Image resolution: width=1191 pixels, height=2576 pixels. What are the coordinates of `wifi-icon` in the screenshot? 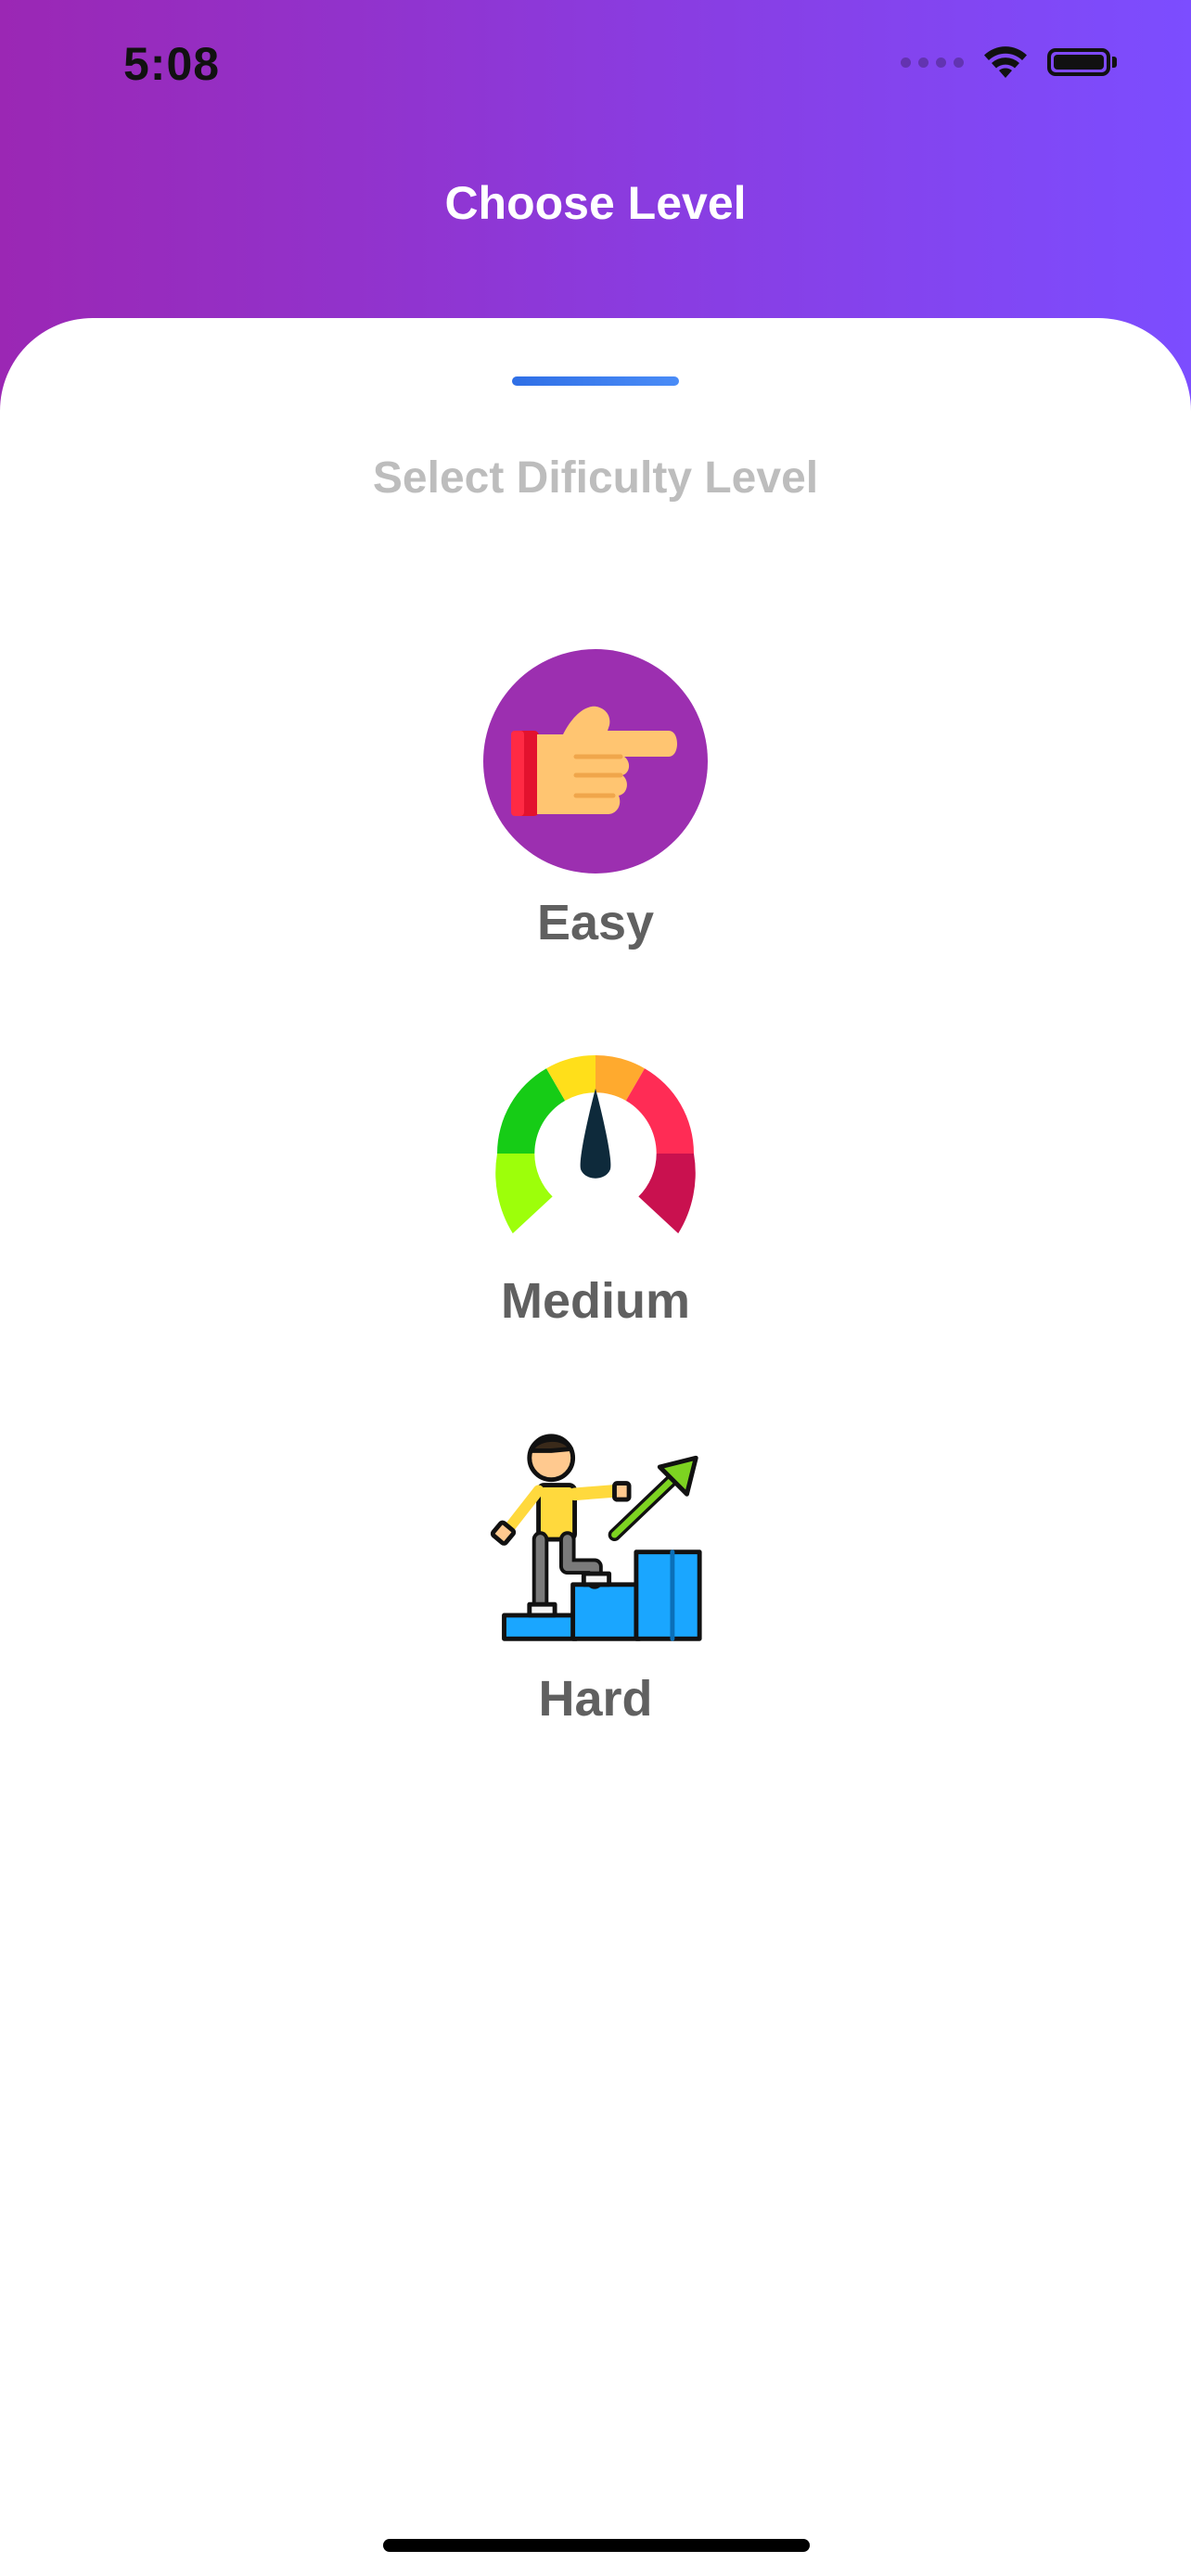 It's located at (1006, 62).